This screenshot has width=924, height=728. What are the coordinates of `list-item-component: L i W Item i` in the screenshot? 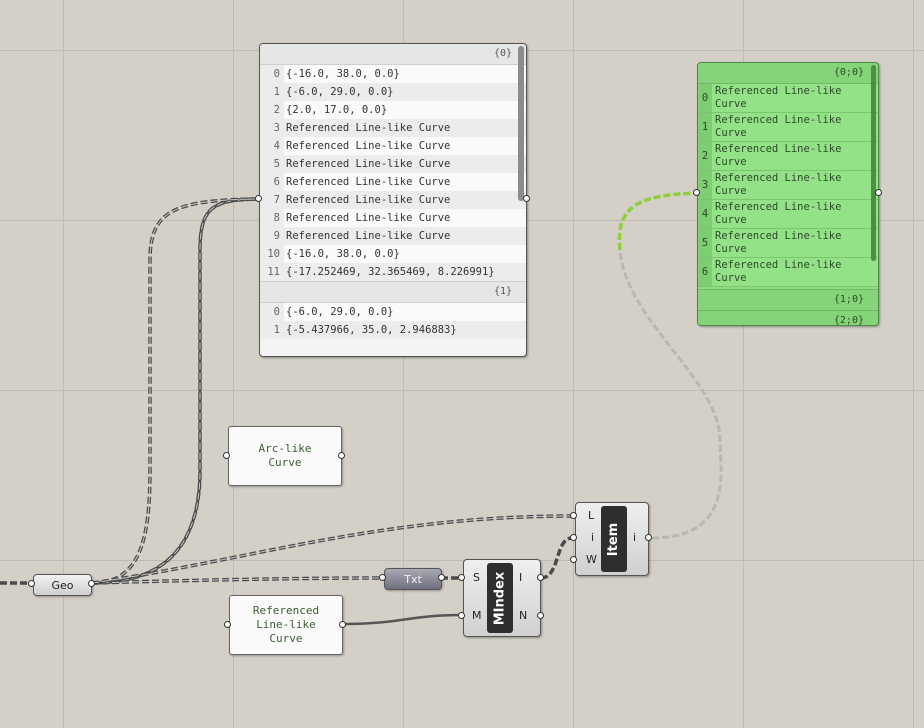 It's located at (612, 539).